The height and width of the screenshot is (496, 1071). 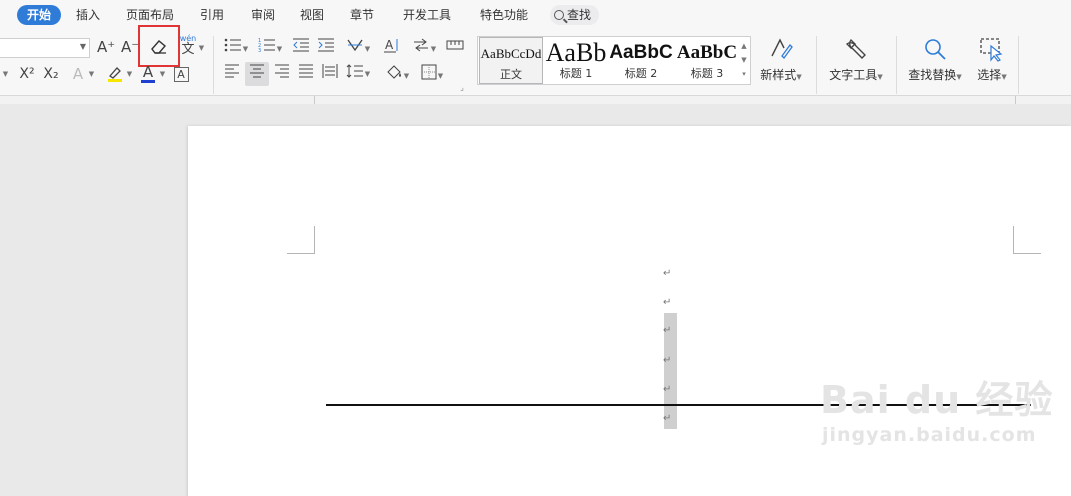 What do you see at coordinates (355, 45) in the screenshot?
I see `chinese-layout-icon` at bounding box center [355, 45].